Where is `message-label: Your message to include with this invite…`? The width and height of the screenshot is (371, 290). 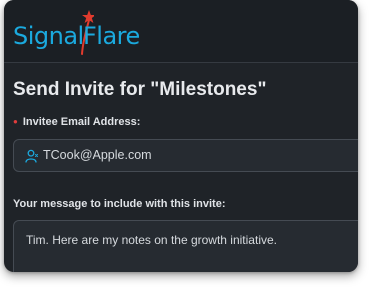
message-label: Your message to include with this invite… is located at coordinates (119, 204).